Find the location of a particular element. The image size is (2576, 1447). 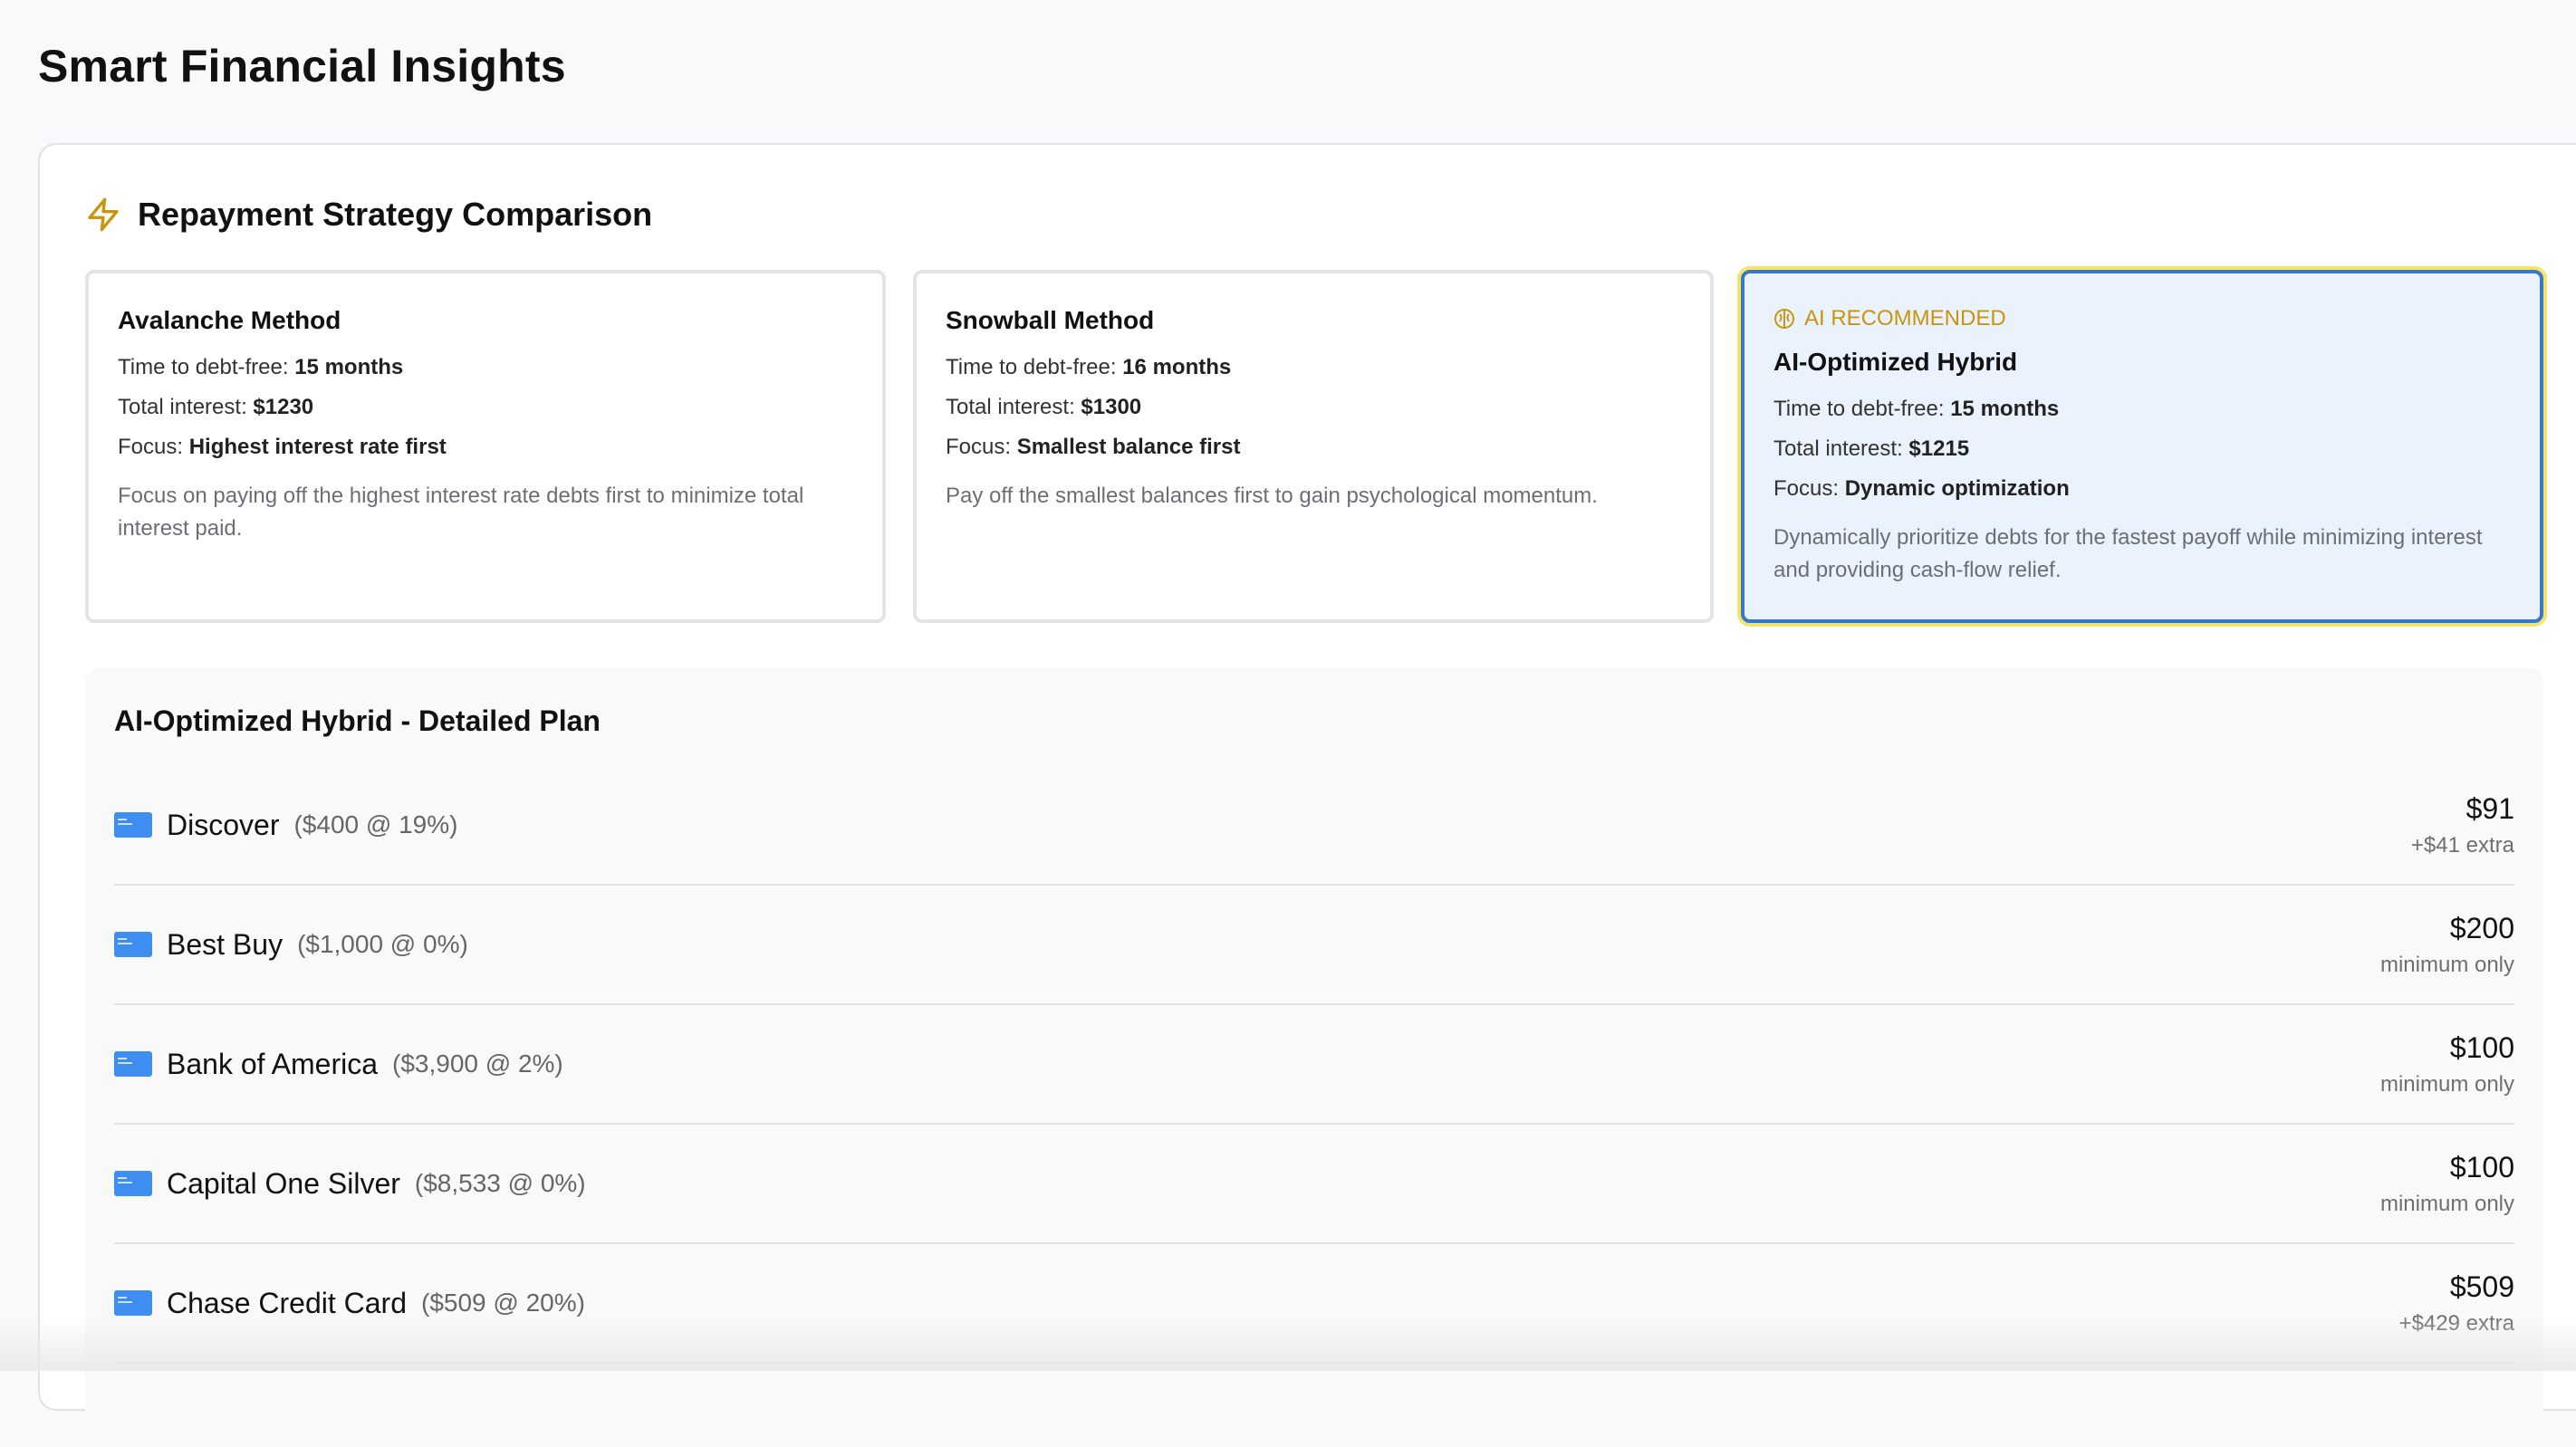

ai-recommended-badge: AI RECOMMENDED is located at coordinates (2142, 318).